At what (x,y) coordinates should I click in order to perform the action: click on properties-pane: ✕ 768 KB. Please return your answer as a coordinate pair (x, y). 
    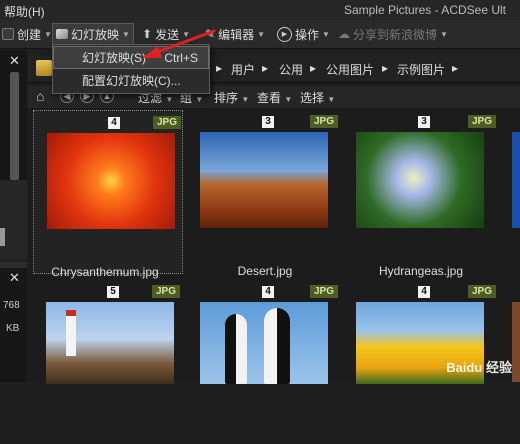
    Looking at the image, I should click on (13, 325).